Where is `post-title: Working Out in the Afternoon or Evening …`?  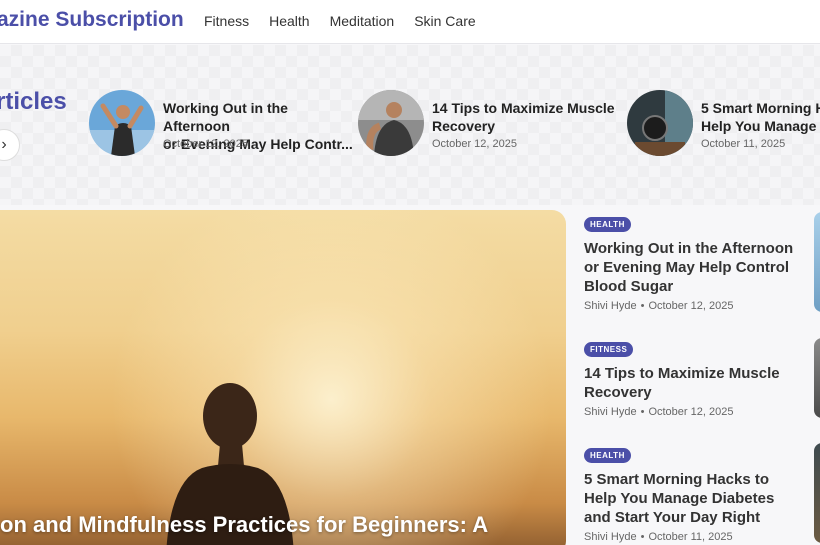
post-title: Working Out in the Afternoon or Evening … is located at coordinates (694, 267).